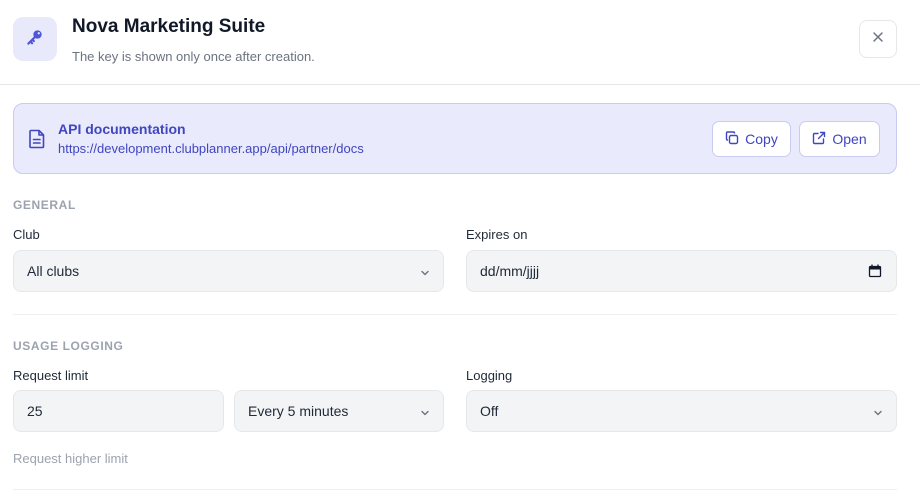 This screenshot has width=920, height=492. I want to click on close-icon, so click(878, 39).